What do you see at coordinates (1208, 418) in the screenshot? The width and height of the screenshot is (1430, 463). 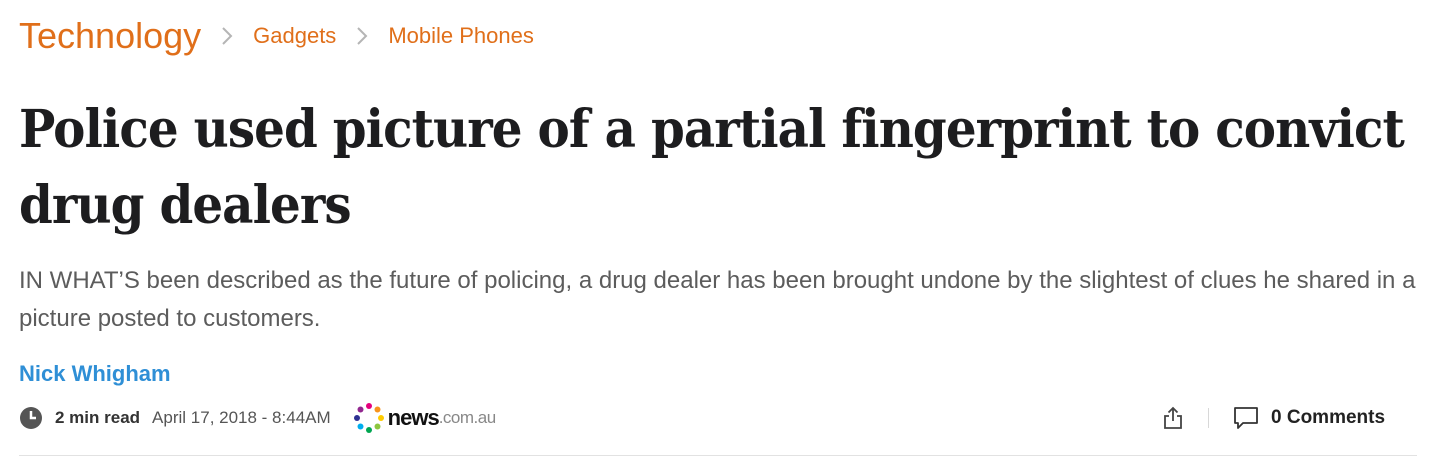 I see `actions-divider` at bounding box center [1208, 418].